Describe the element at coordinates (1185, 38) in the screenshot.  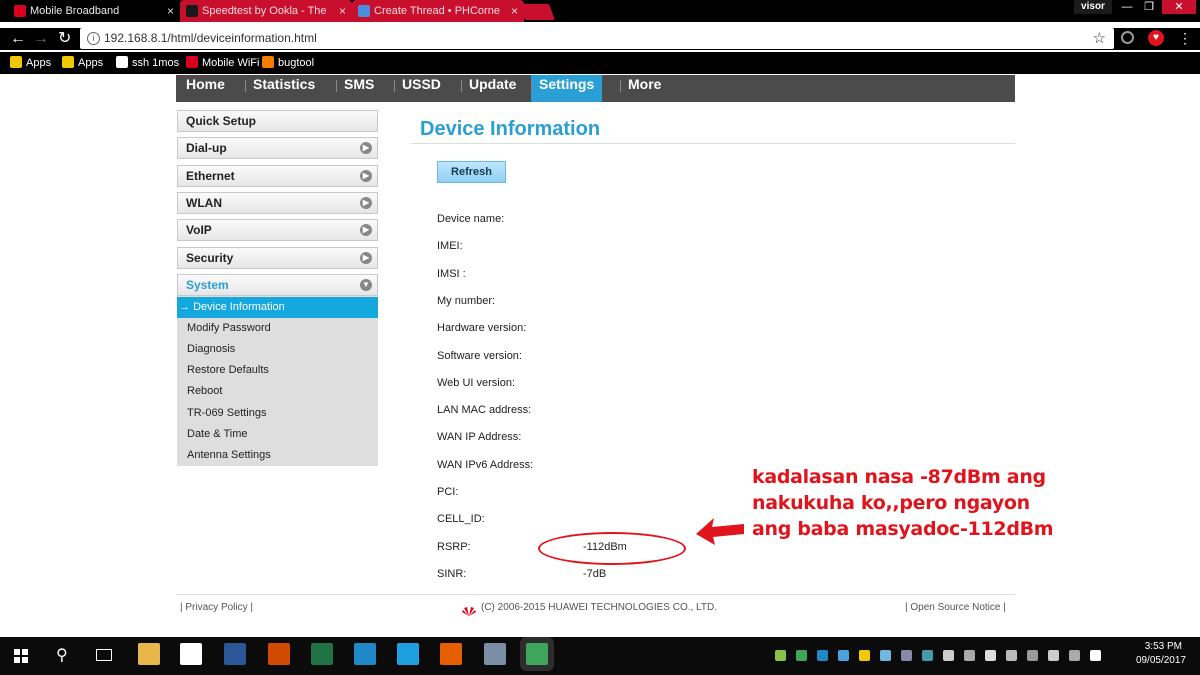
I see `menu-icon: ⋮` at that location.